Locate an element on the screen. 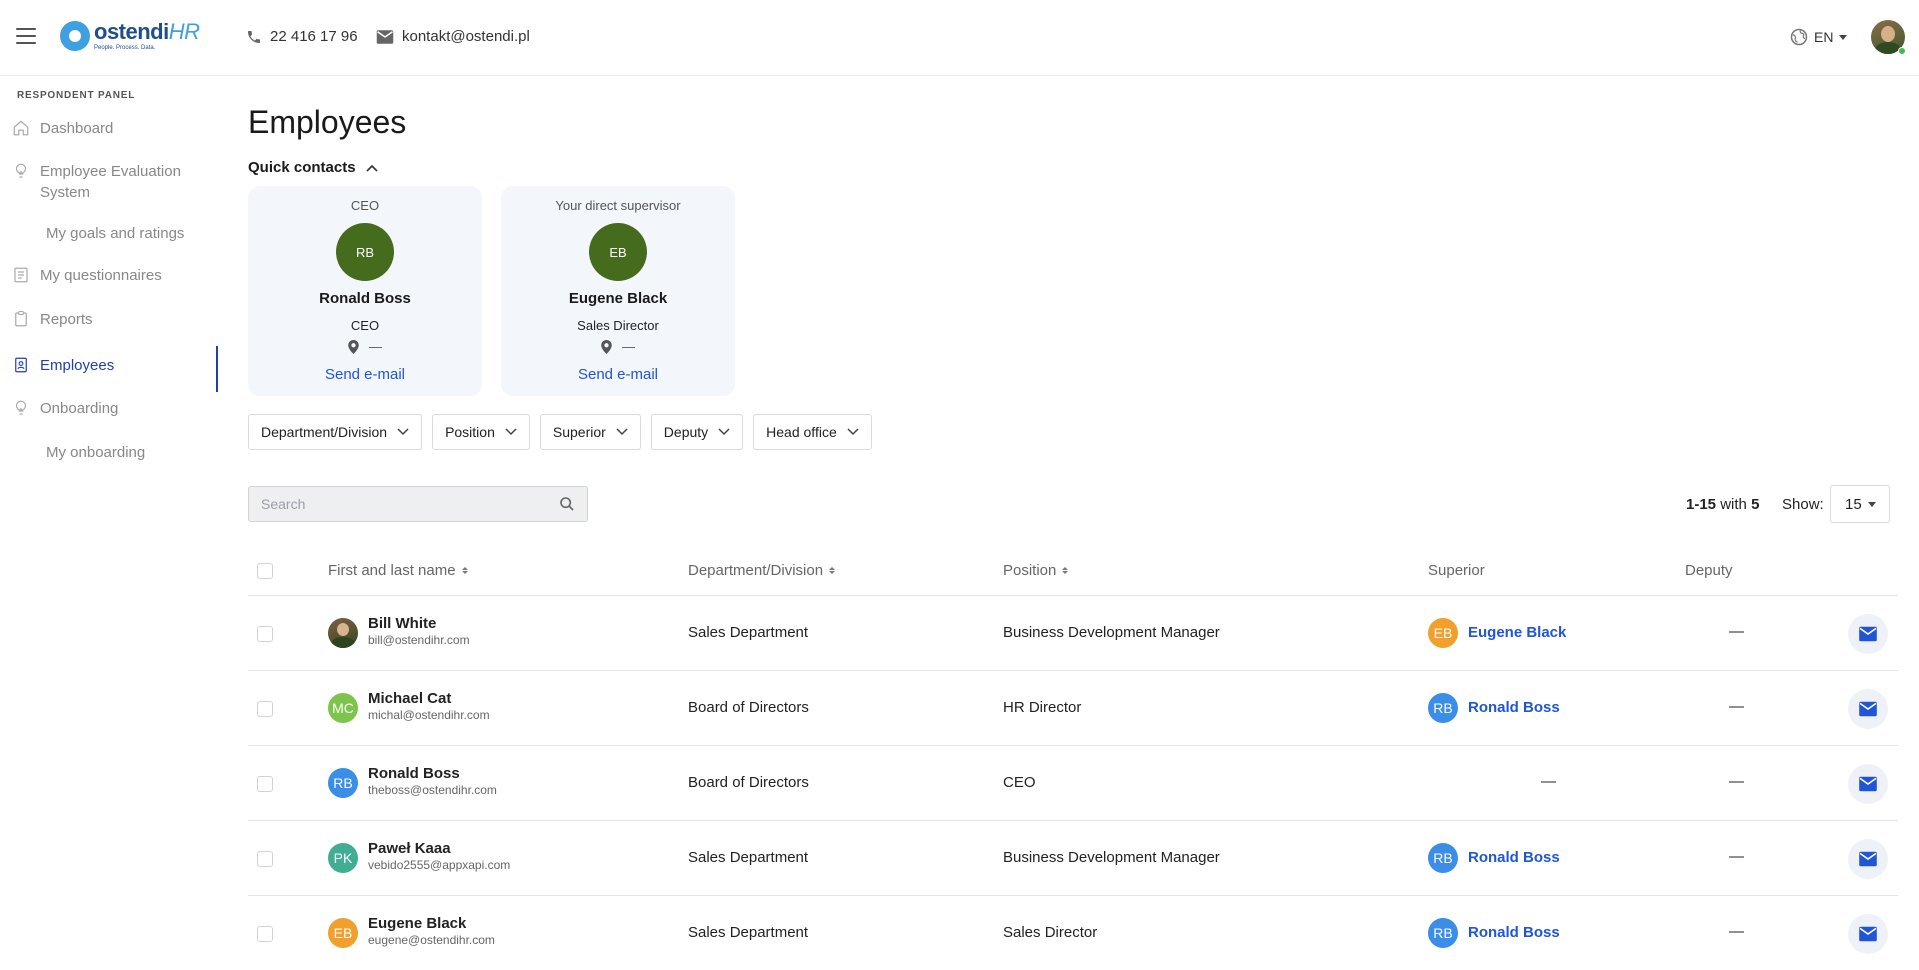  search-box is located at coordinates (418, 504).